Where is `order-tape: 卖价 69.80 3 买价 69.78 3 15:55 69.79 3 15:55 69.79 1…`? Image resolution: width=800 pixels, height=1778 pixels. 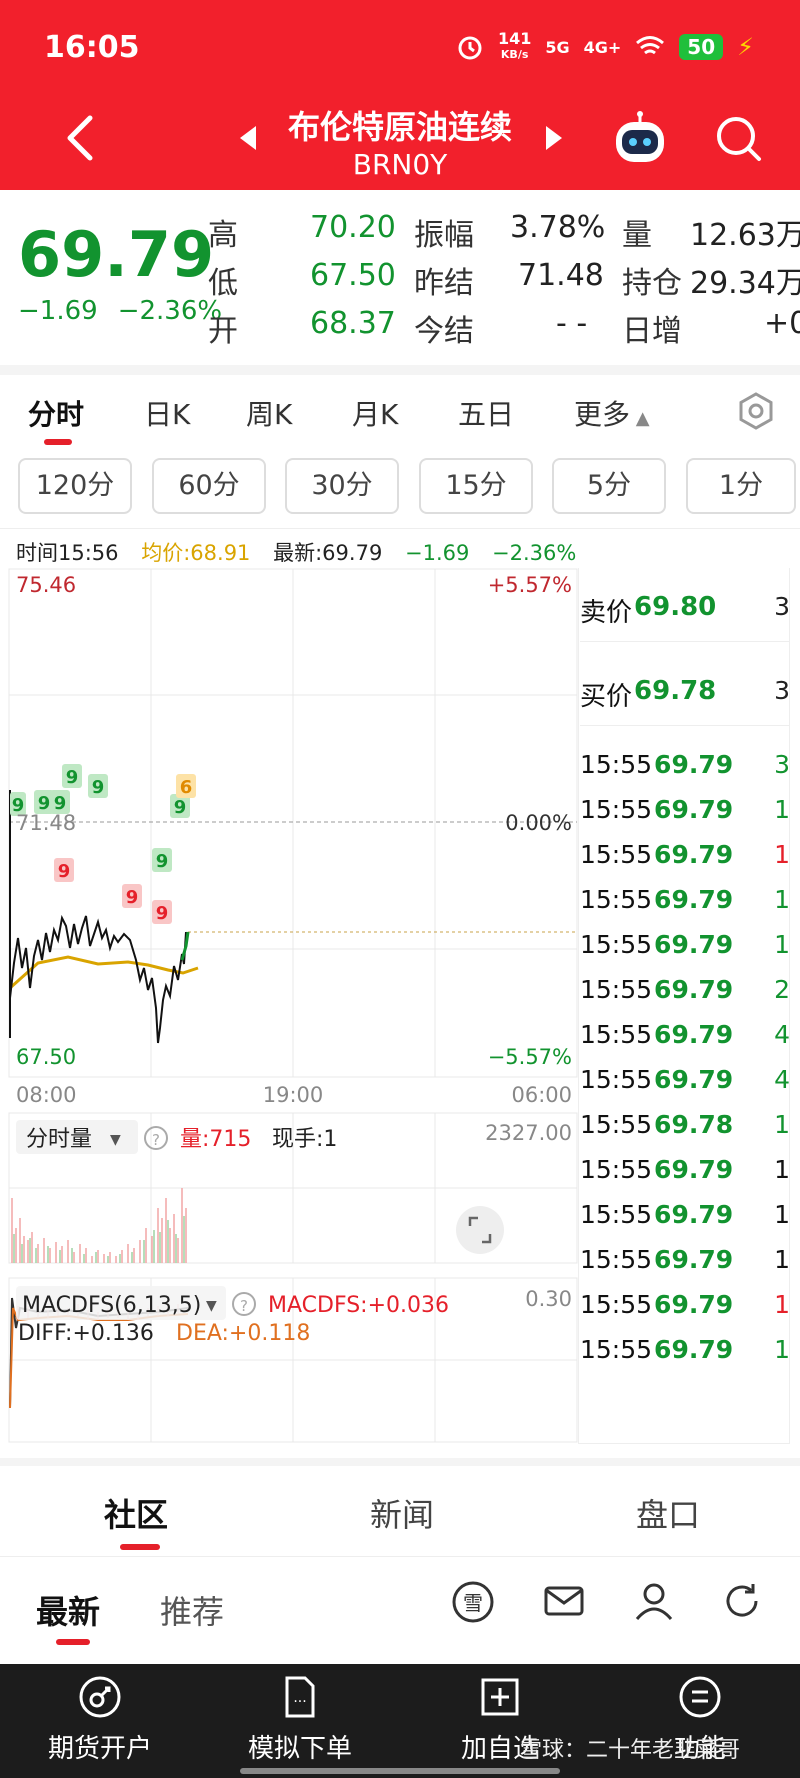
order-tape: 卖价 69.80 3 买价 69.78 3 15:55 69.79 3 15:55 69.79 1… is located at coordinates (684, 1006).